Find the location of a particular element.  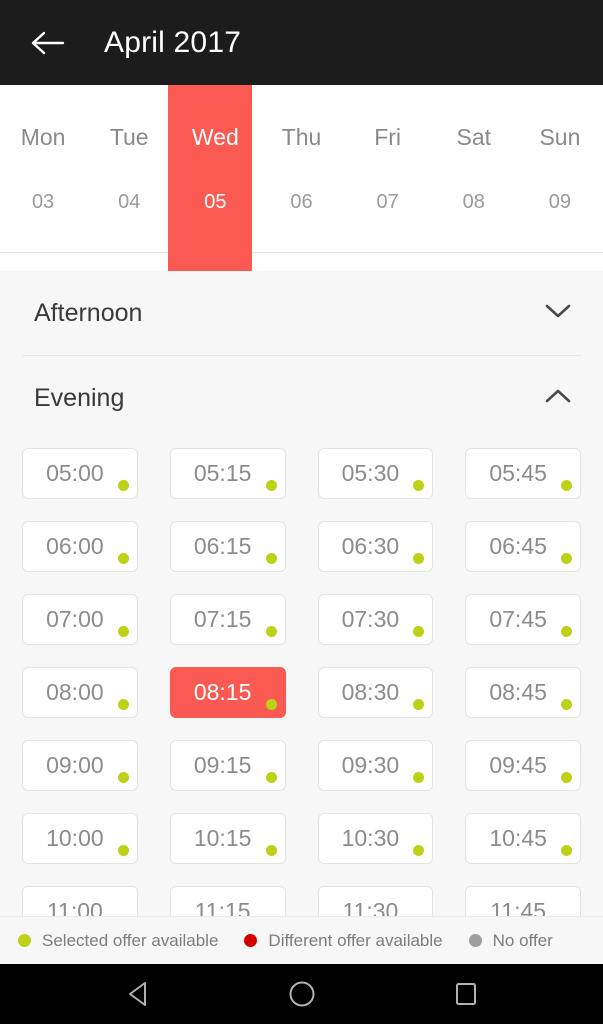

time-slot: 08:15 is located at coordinates (227, 692).